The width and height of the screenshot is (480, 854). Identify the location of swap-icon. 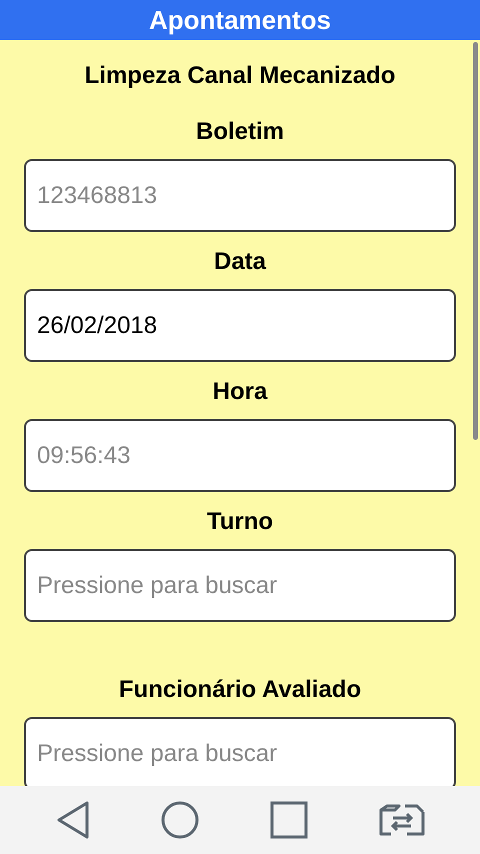
(401, 820).